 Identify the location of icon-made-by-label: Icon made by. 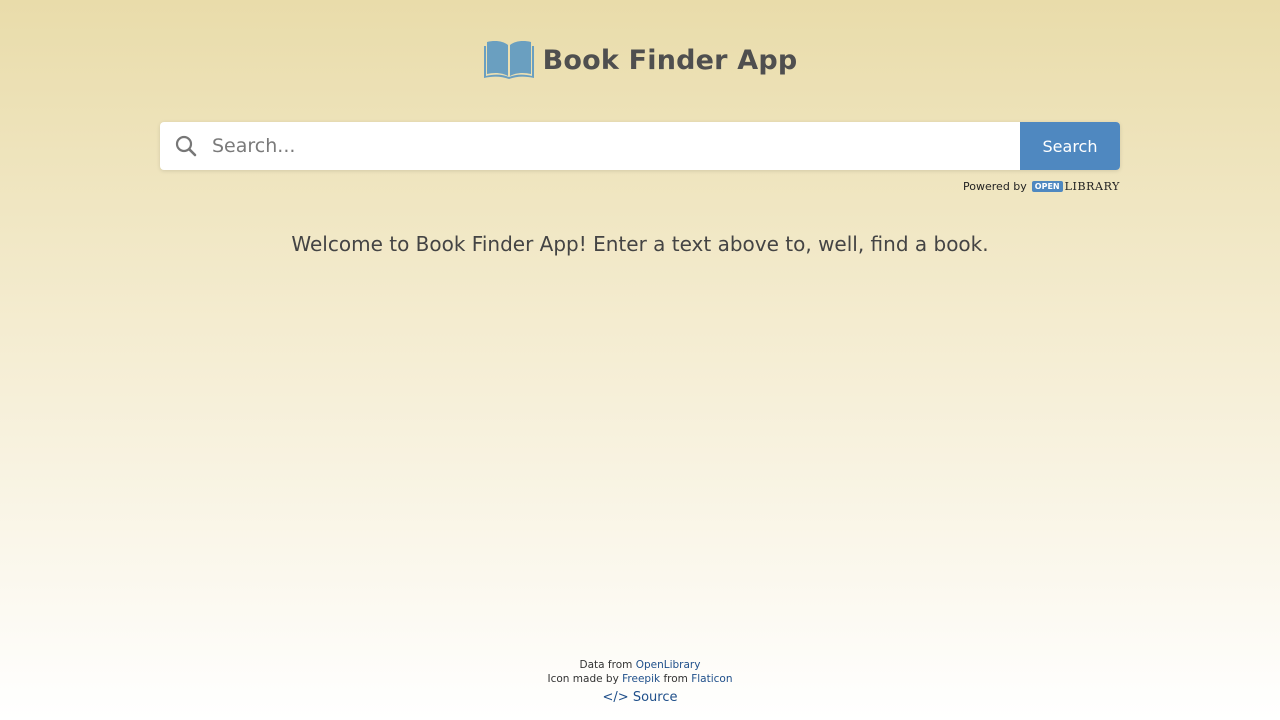
(583, 679).